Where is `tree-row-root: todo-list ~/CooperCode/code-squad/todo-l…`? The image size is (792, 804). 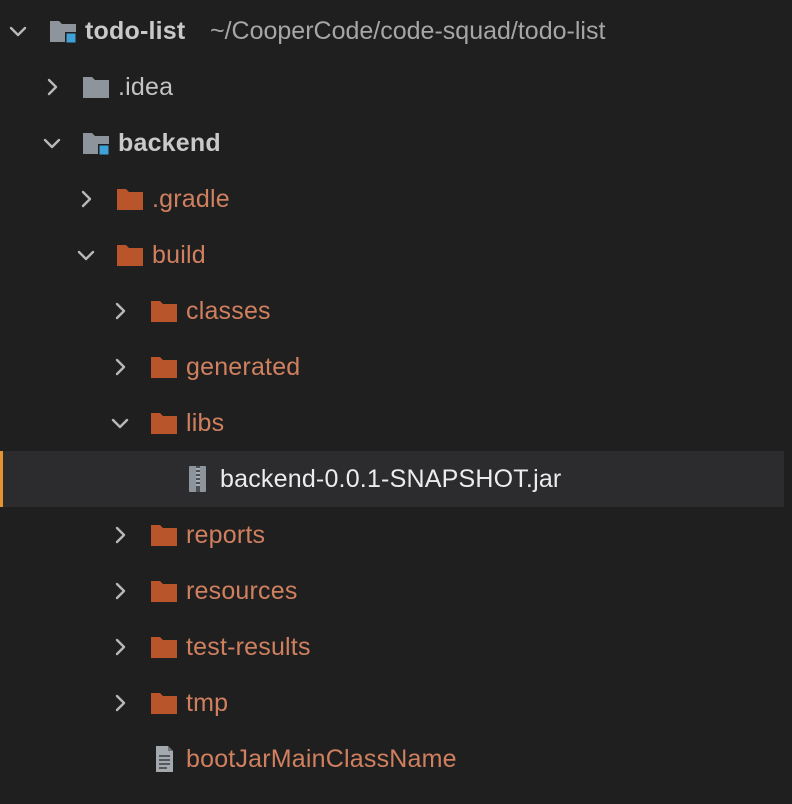 tree-row-root: todo-list ~/CooperCode/code-squad/todo-l… is located at coordinates (392, 31).